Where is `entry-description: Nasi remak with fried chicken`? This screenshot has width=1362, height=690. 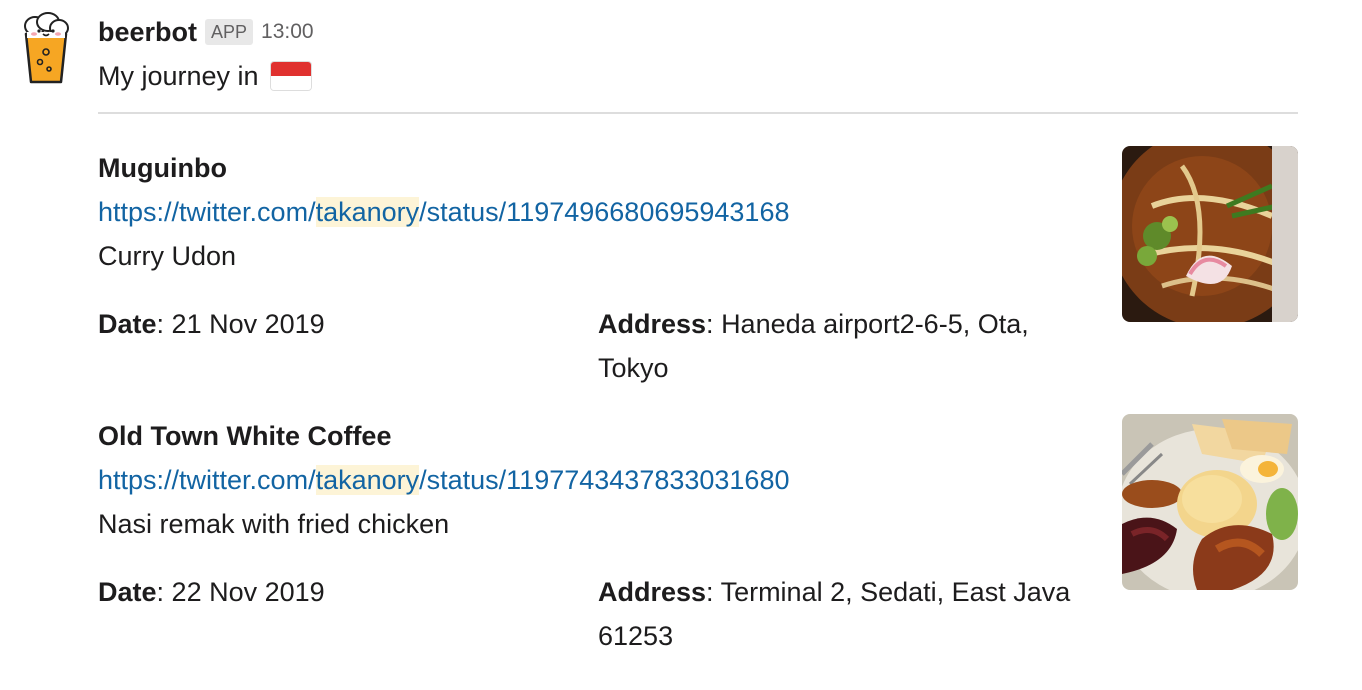
entry-description: Nasi remak with fried chicken is located at coordinates (274, 524).